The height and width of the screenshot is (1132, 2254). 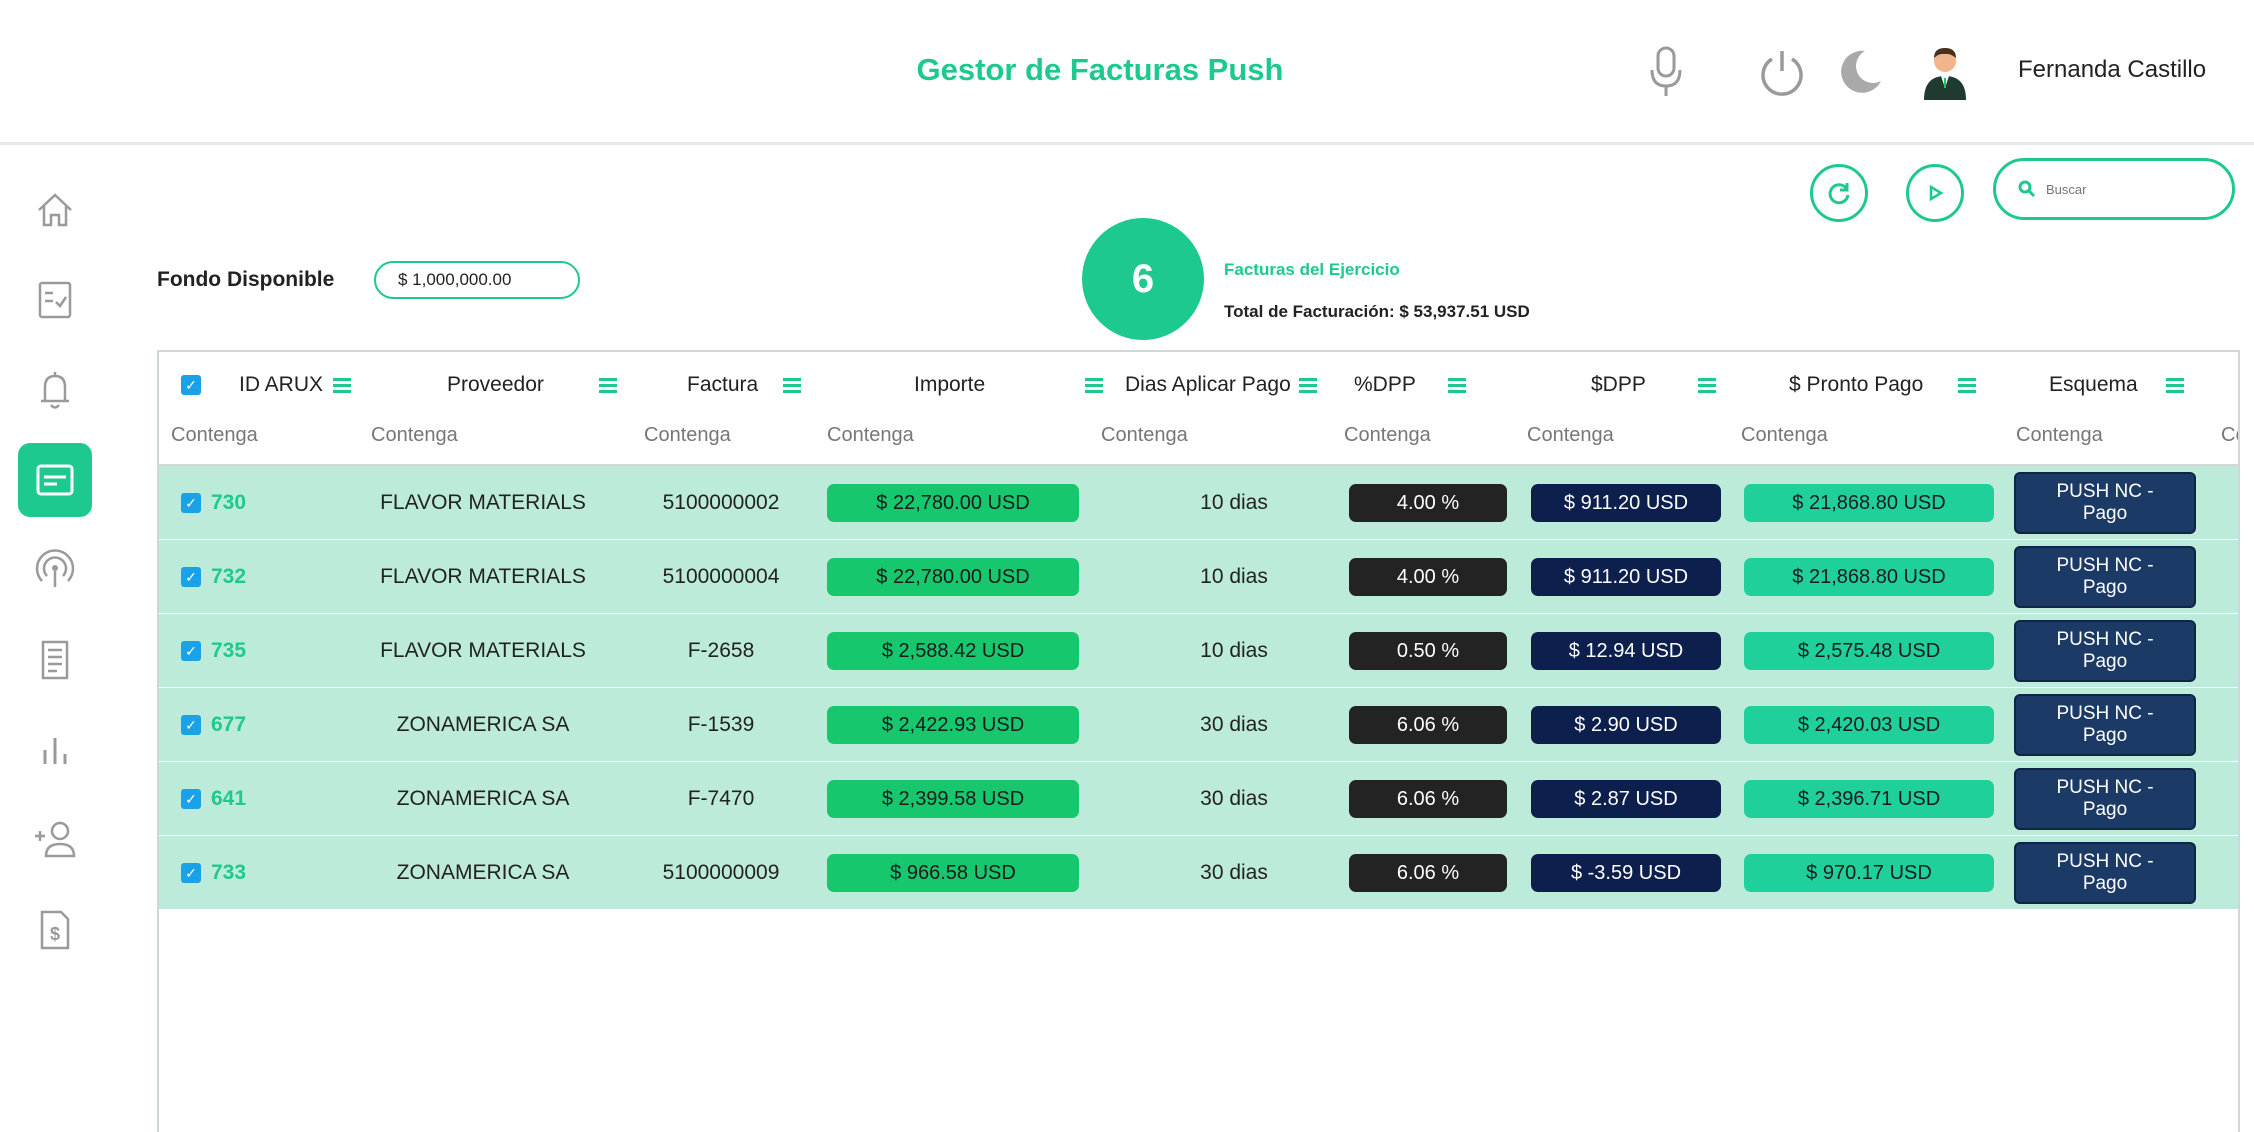 I want to click on sidebar-item-tasks, so click(x=55, y=300).